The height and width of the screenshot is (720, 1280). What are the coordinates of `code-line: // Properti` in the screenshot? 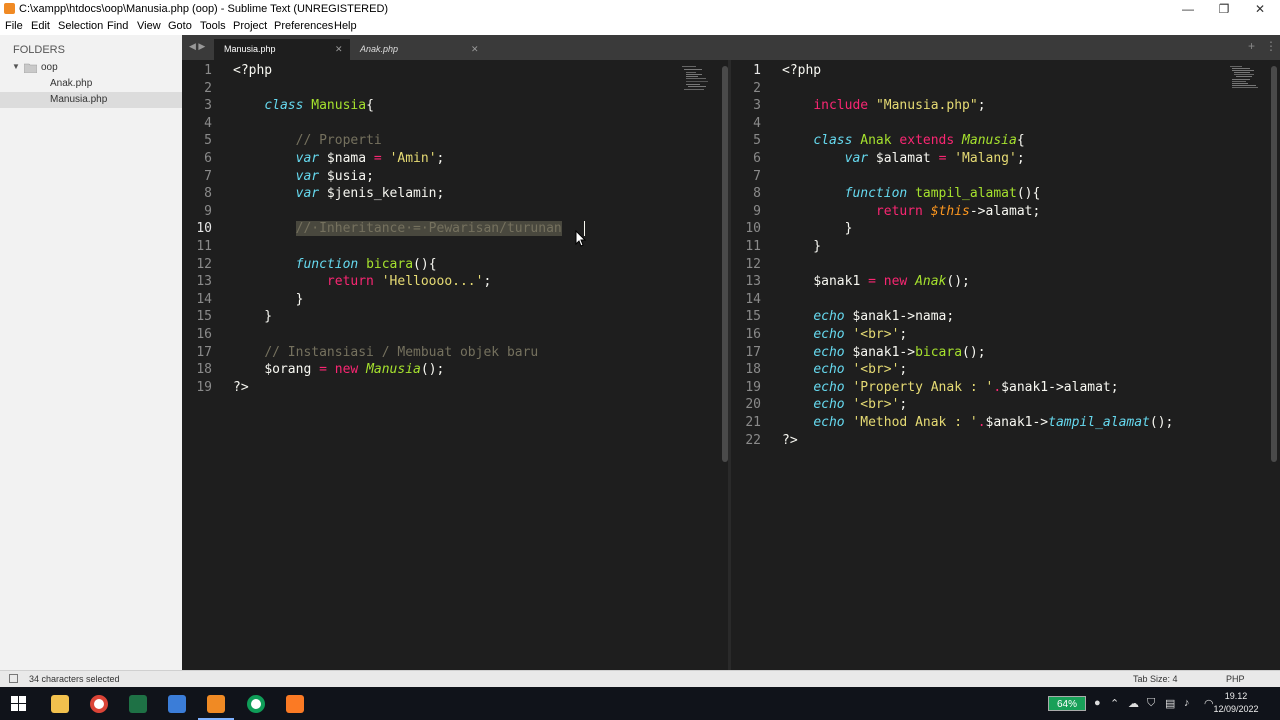 It's located at (307, 141).